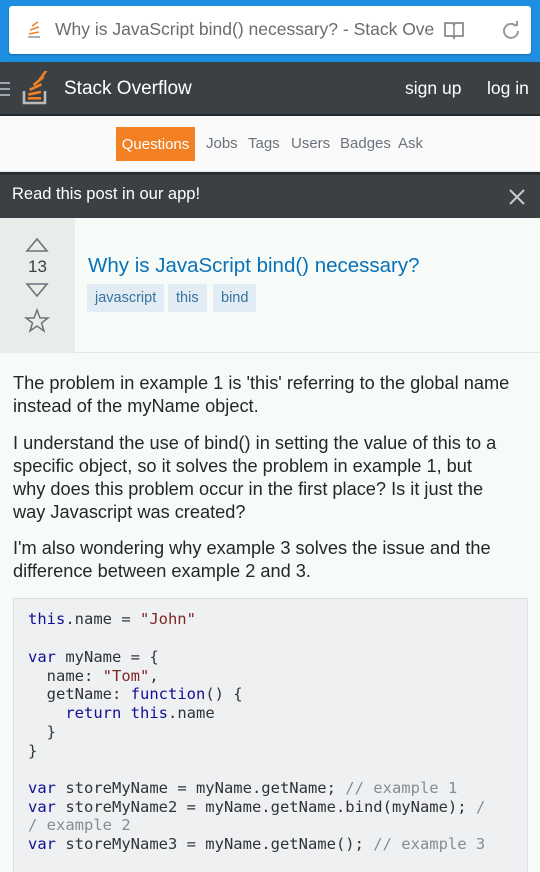 The image size is (540, 872). Describe the element at coordinates (264, 143) in the screenshot. I see `nav-tags: Tags` at that location.